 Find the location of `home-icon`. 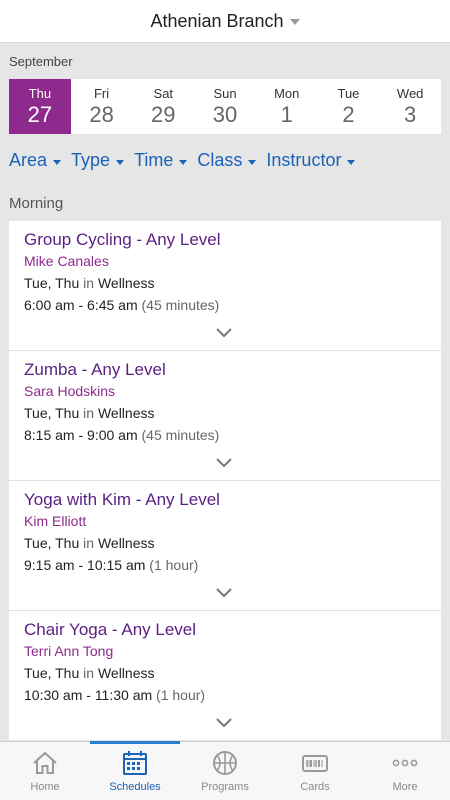

home-icon is located at coordinates (45, 762).